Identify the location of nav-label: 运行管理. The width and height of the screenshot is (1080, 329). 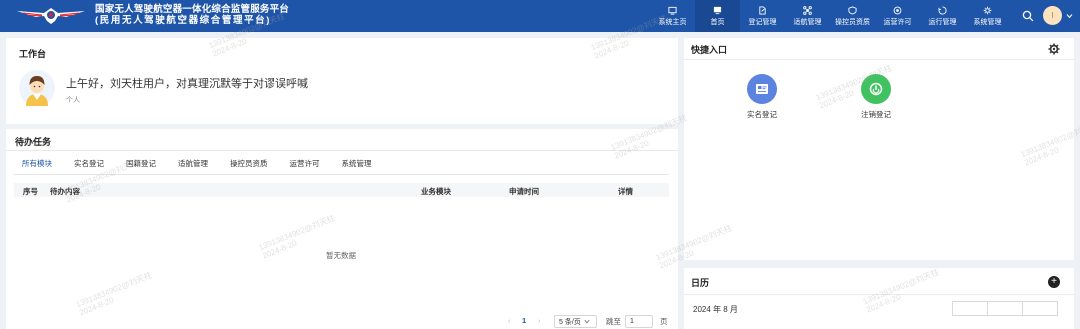
(942, 22).